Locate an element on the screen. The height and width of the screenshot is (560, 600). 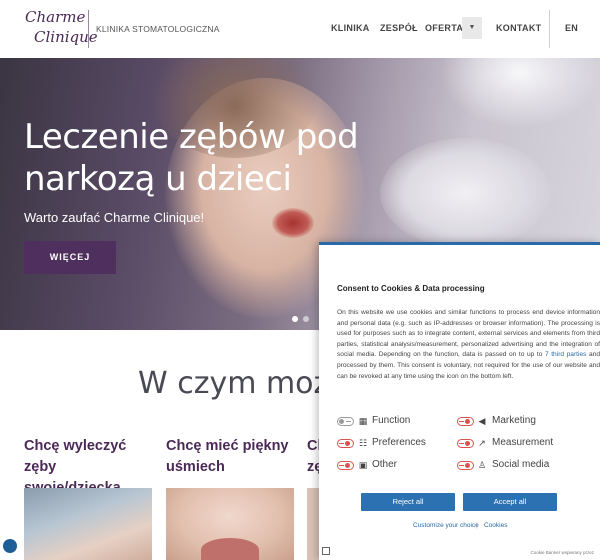
category-social-media: Social media is located at coordinates (521, 464).